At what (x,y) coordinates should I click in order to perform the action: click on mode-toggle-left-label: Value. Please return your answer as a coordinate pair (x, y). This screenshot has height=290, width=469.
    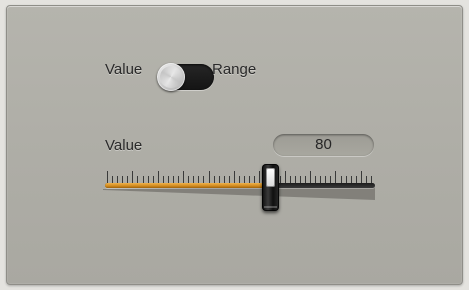
    Looking at the image, I should click on (124, 69).